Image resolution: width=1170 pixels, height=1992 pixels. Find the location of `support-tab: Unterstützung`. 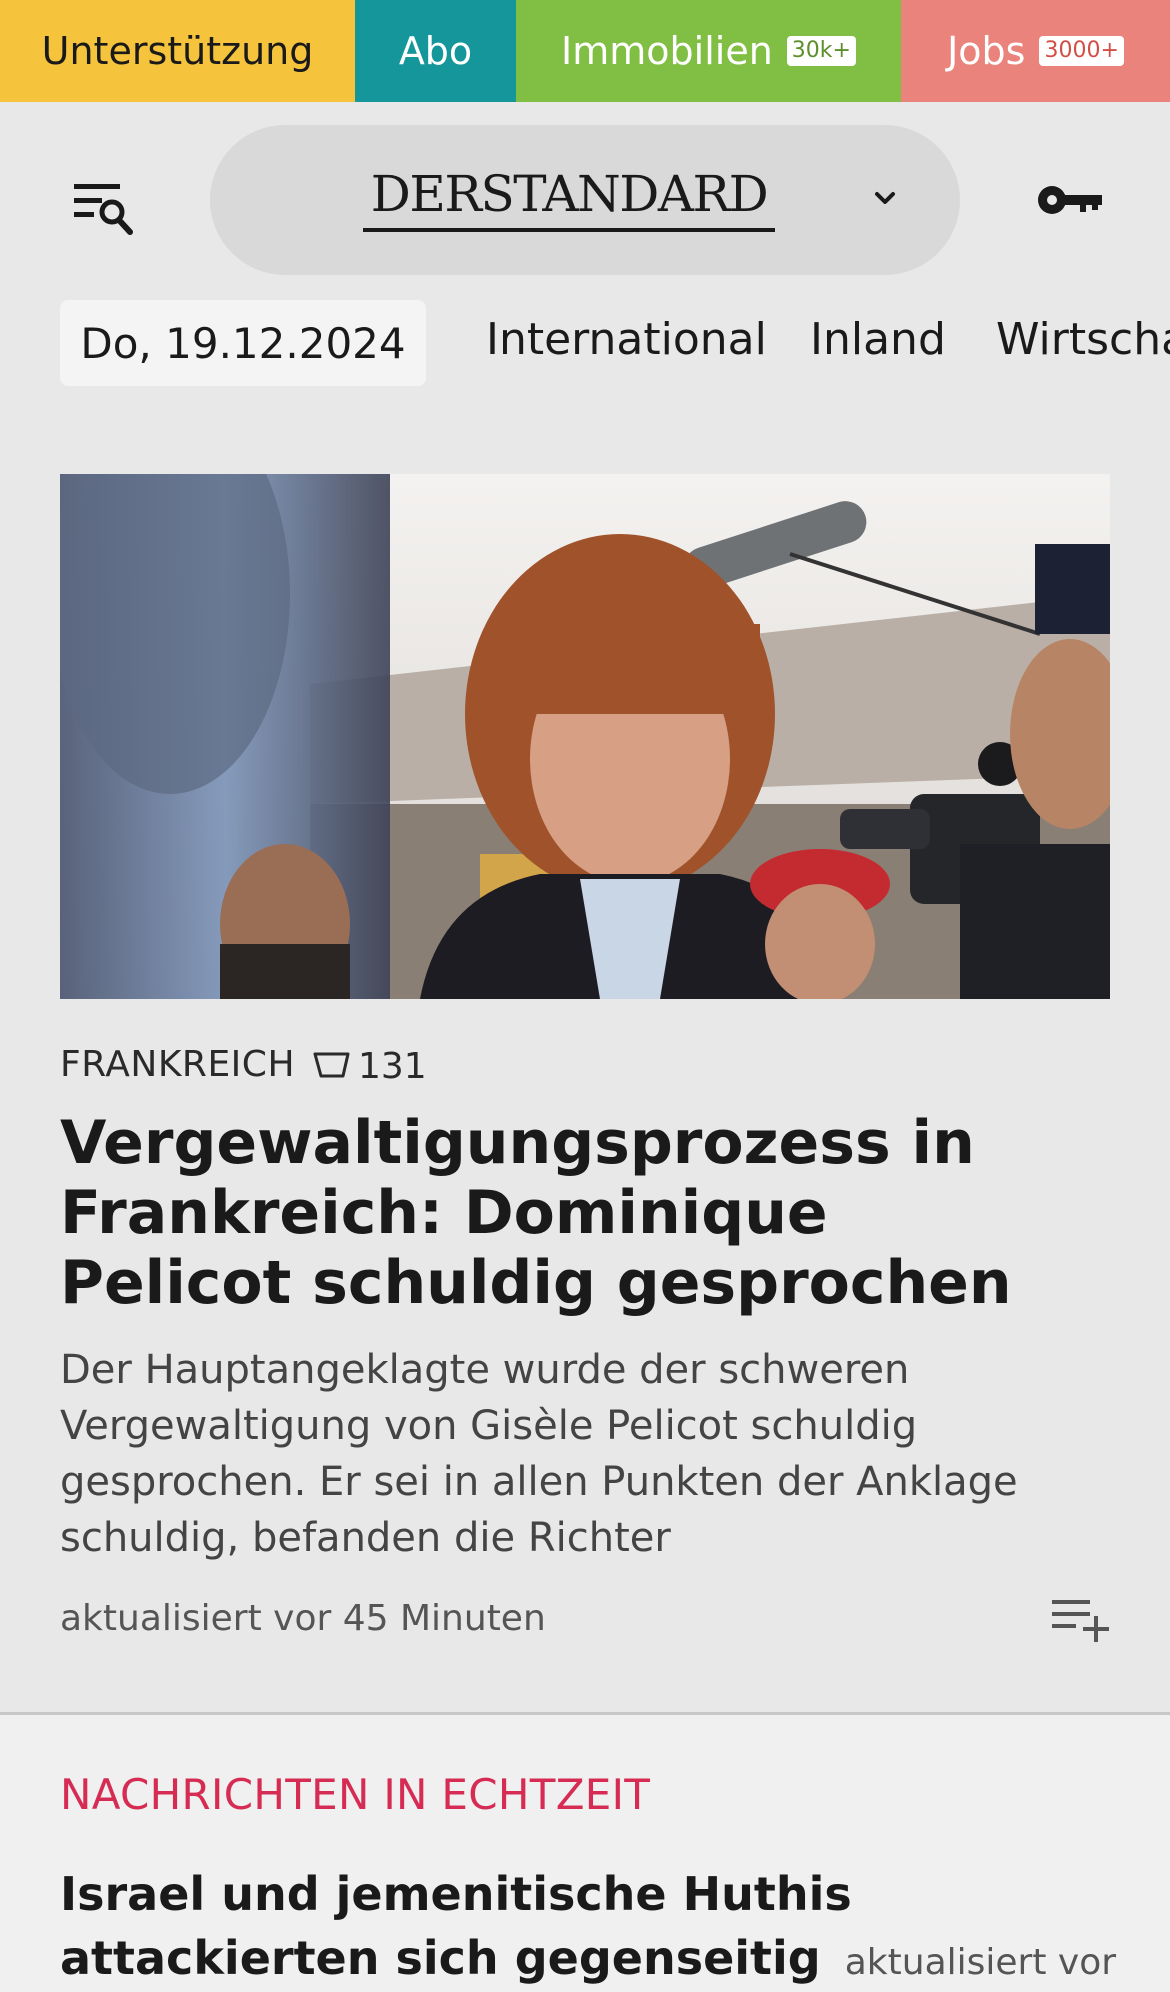

support-tab: Unterstützung is located at coordinates (177, 51).